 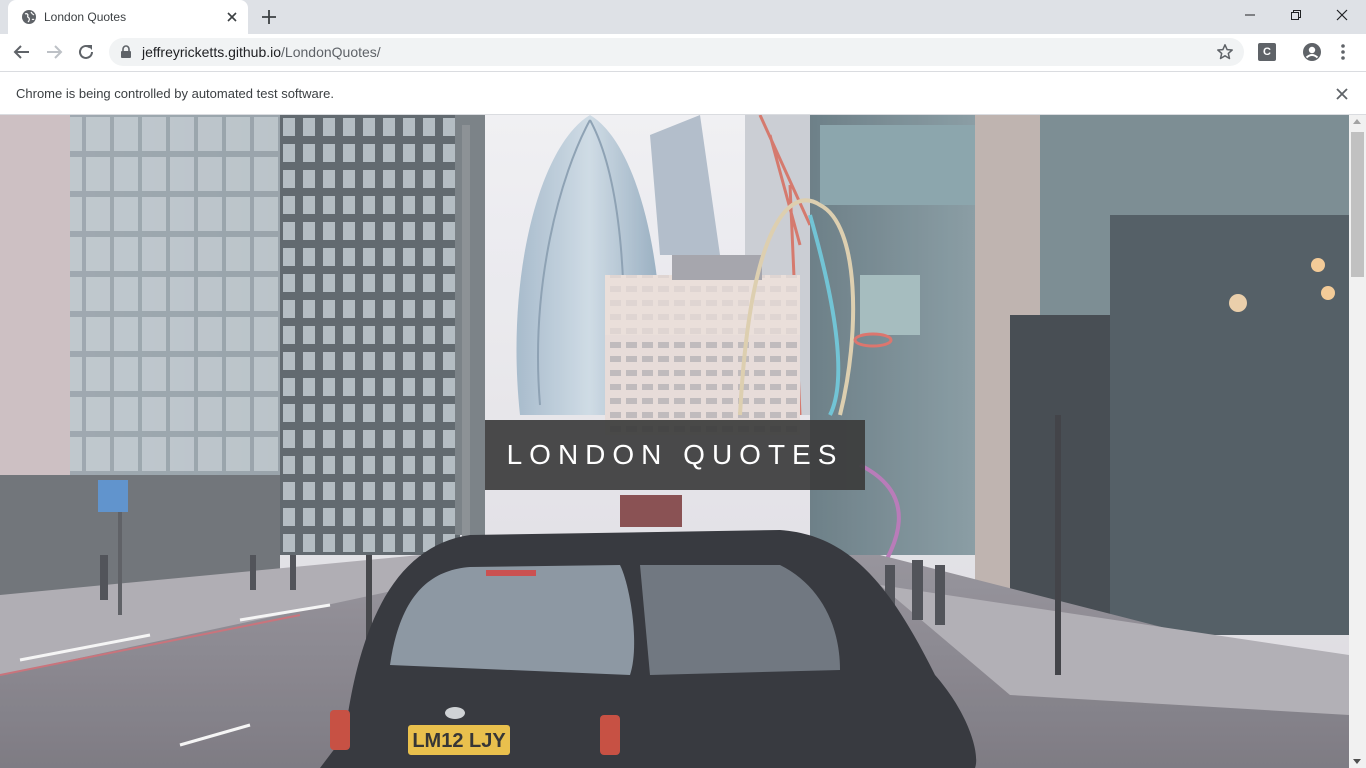 I want to click on tab-strip: London Quotes, so click(x=683, y=17).